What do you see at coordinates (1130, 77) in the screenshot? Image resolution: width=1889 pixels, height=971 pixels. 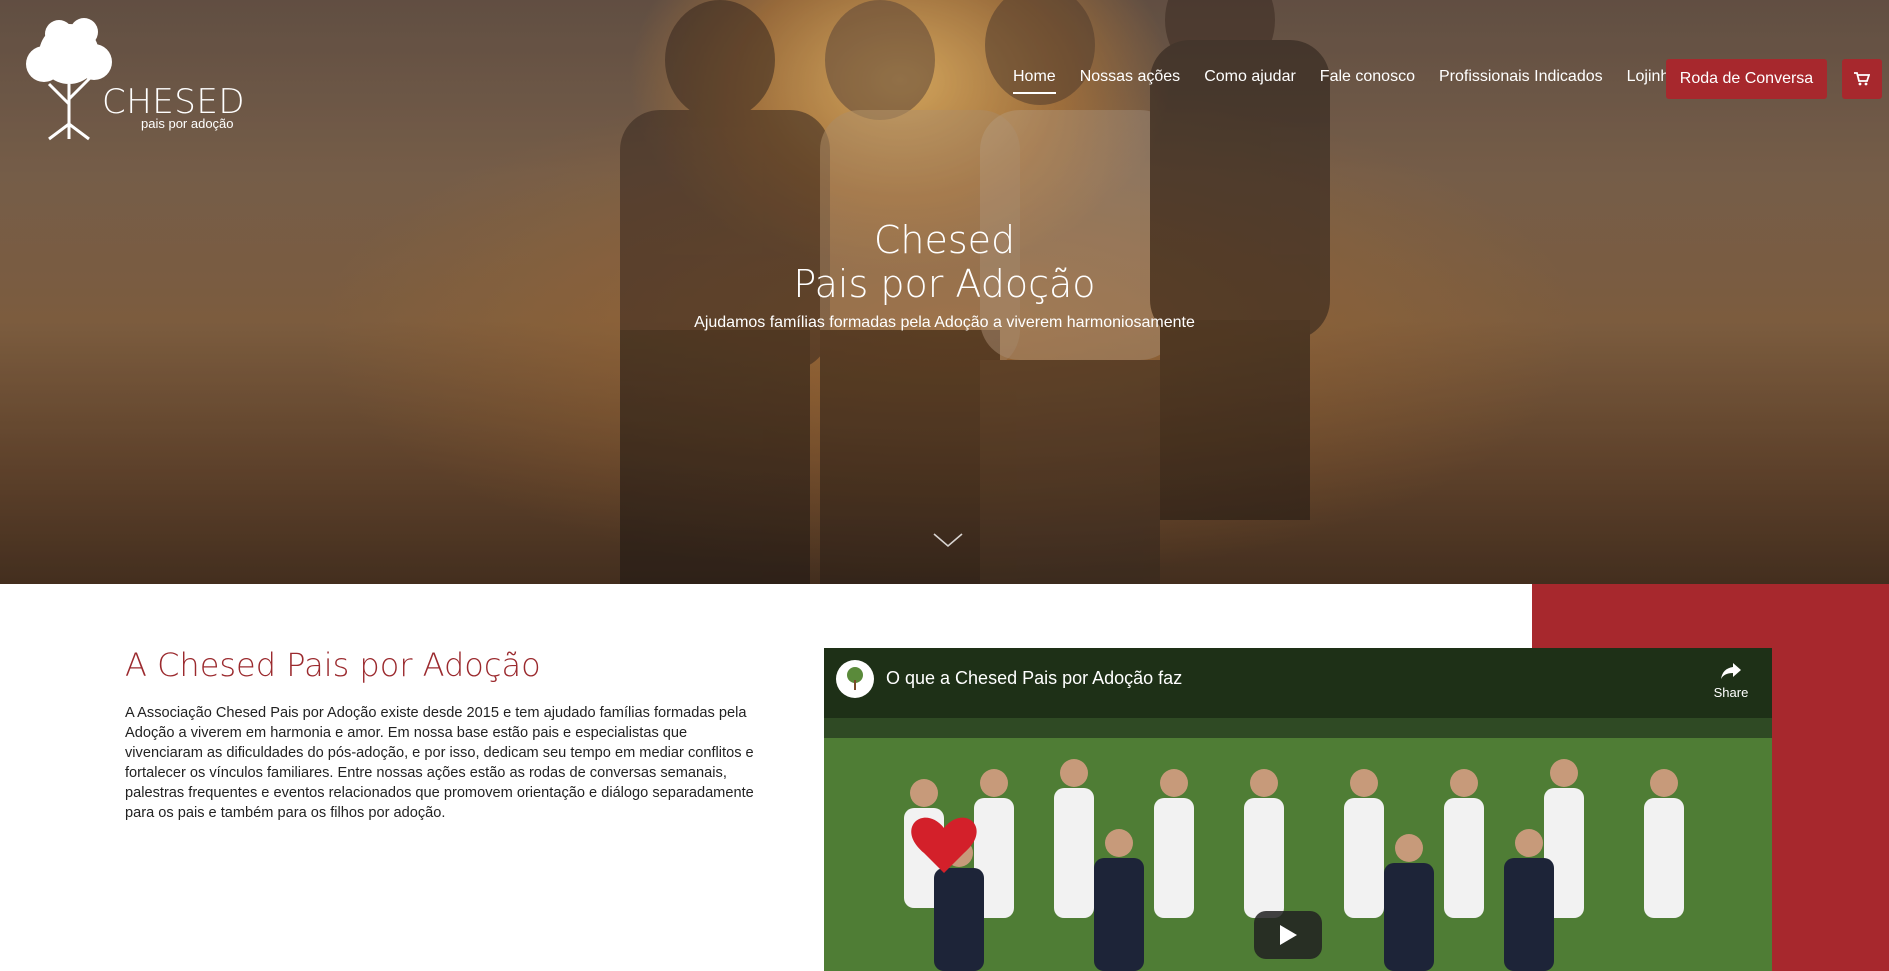 I see `nav-item-nossas-acoes: Nossas ações` at bounding box center [1130, 77].